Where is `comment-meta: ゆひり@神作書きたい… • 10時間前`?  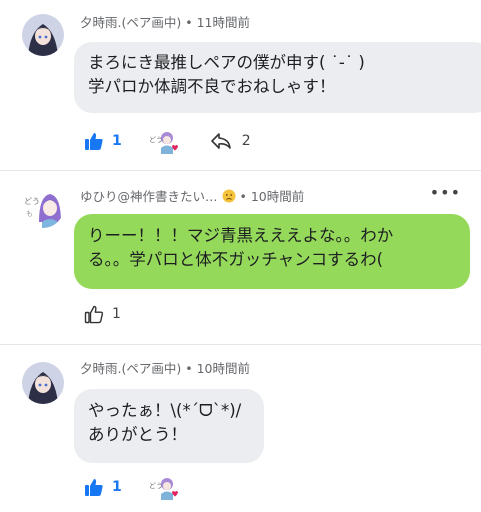 comment-meta: ゆひり@神作書きたい… • 10時間前 is located at coordinates (192, 195).